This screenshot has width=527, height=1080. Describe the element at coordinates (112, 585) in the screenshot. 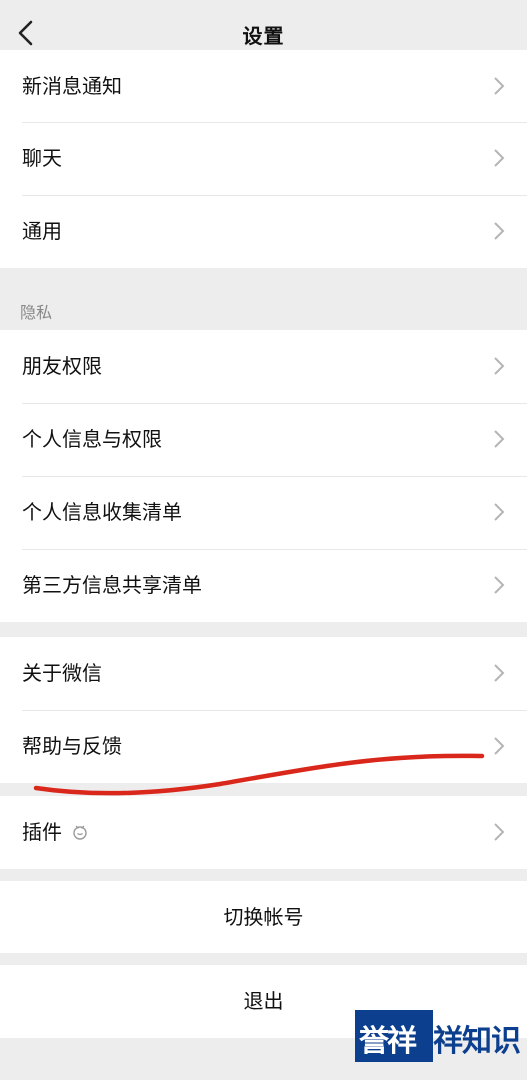

I see `row-label: 第三方信息共享清单` at that location.